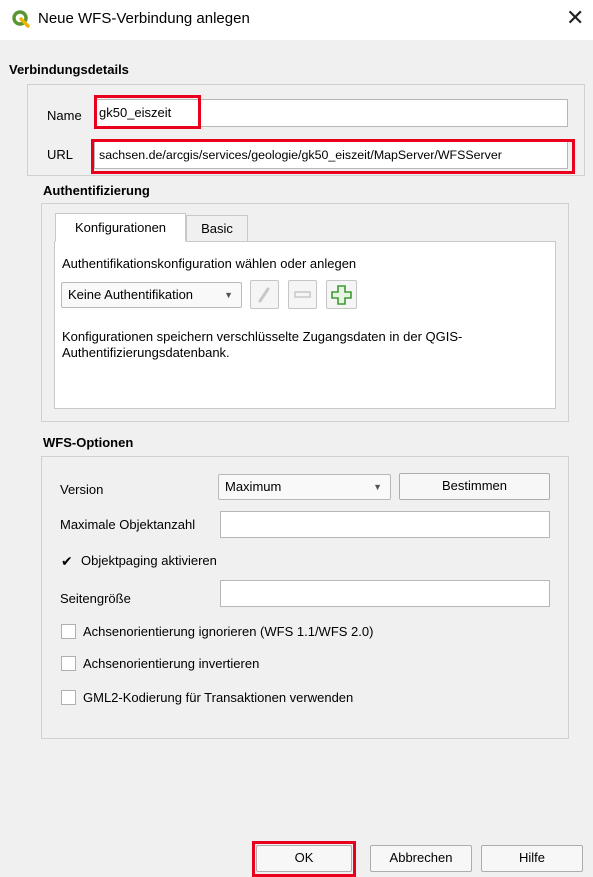 This screenshot has width=593, height=877. I want to click on page-size-field, so click(385, 593).